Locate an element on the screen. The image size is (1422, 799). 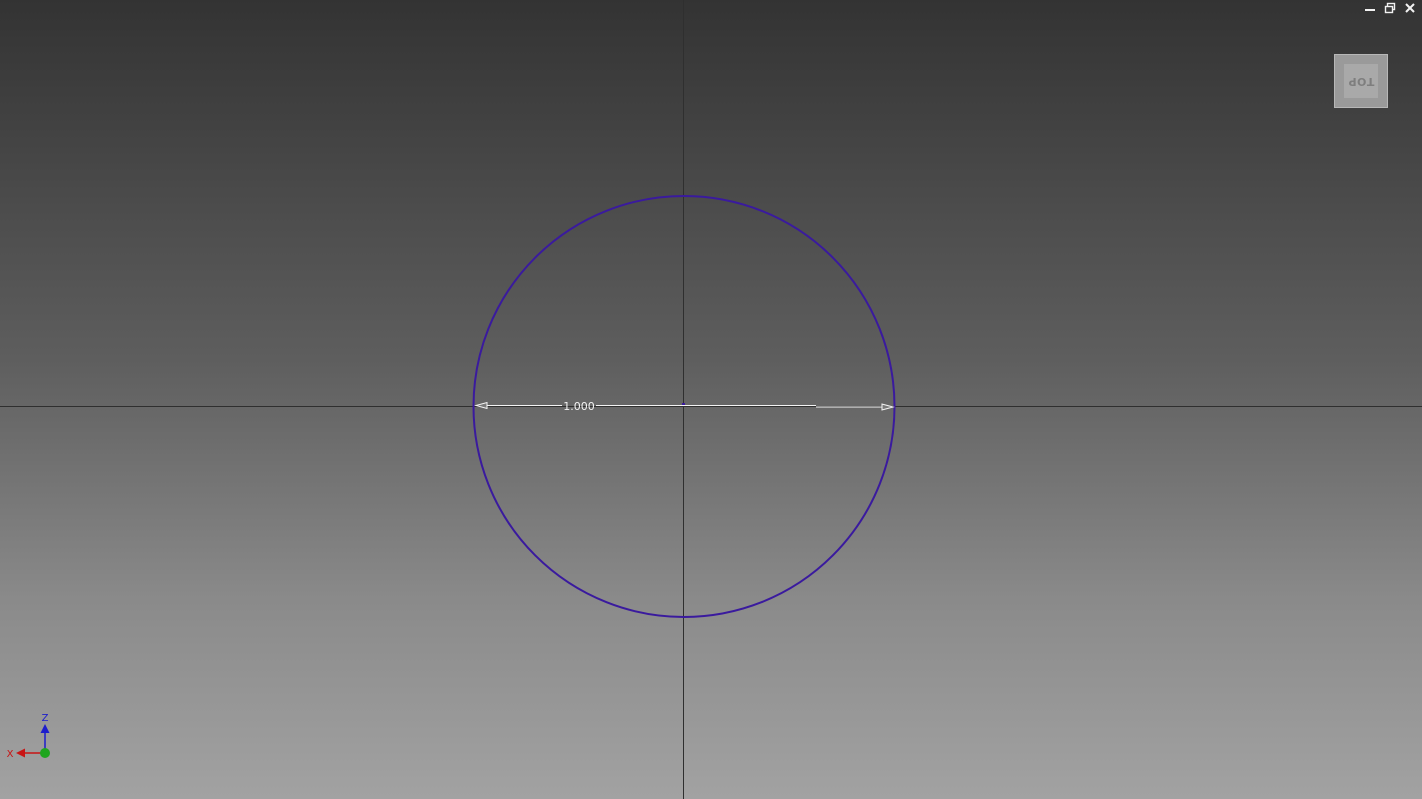
dimension-arrow-right is located at coordinates (888, 407).